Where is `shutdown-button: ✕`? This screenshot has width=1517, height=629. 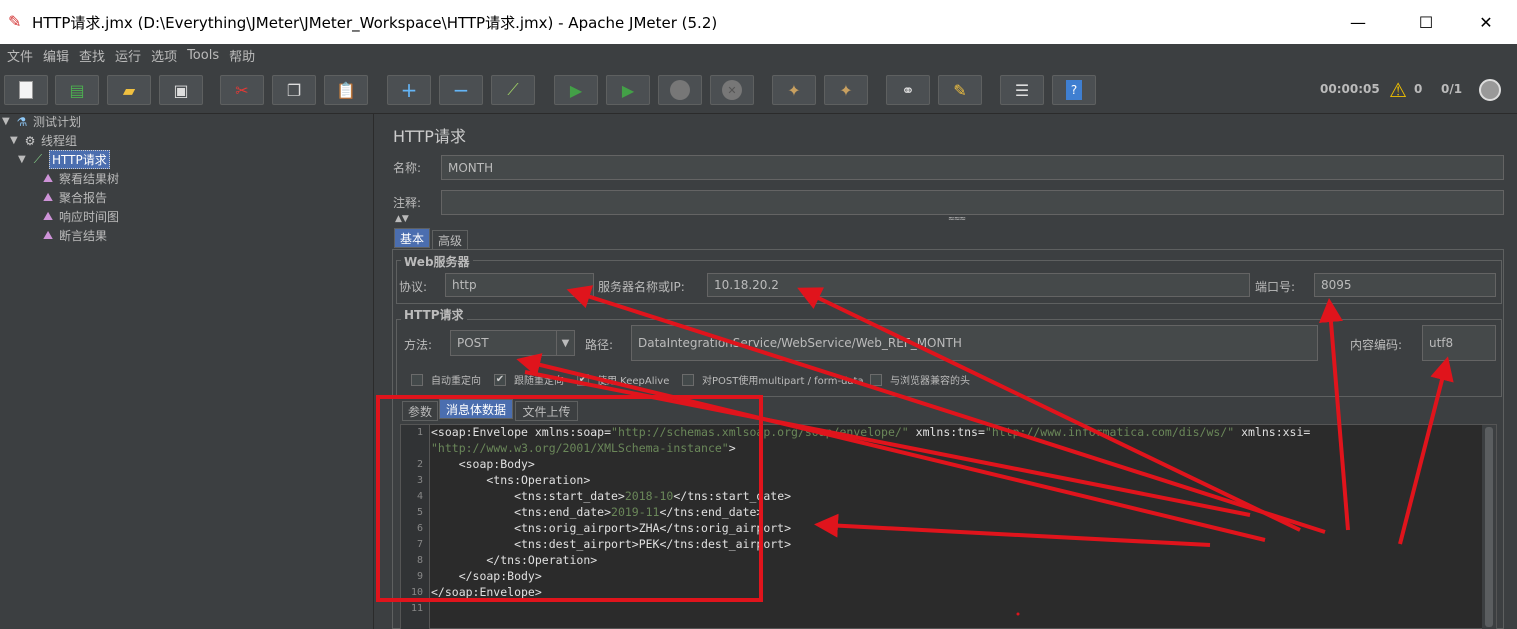
shutdown-button: ✕ is located at coordinates (732, 90).